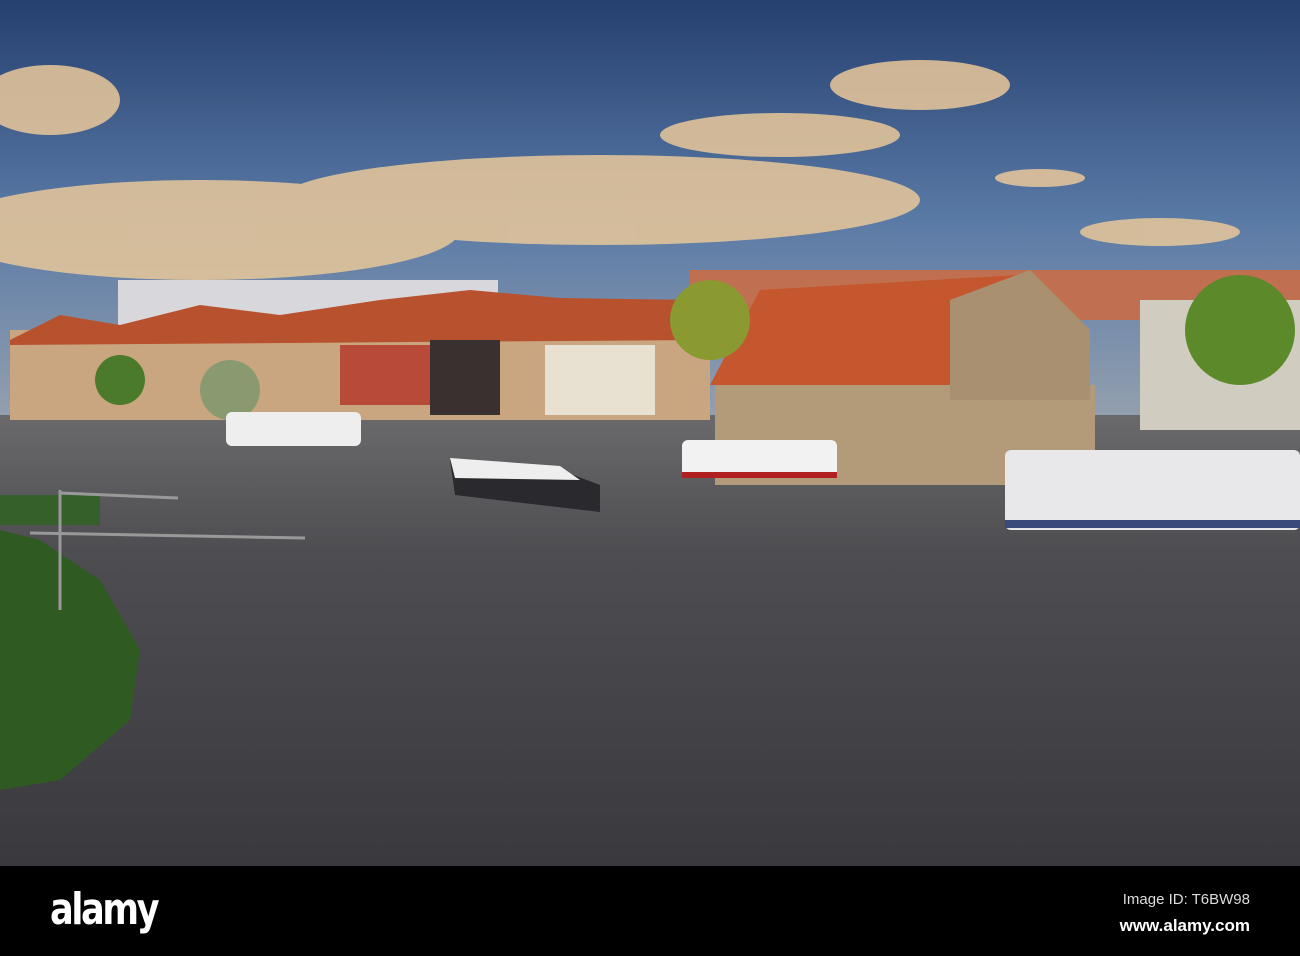 The width and height of the screenshot is (1300, 956). Describe the element at coordinates (1186, 899) in the screenshot. I see `image-id: Image ID: T6BW98` at that location.